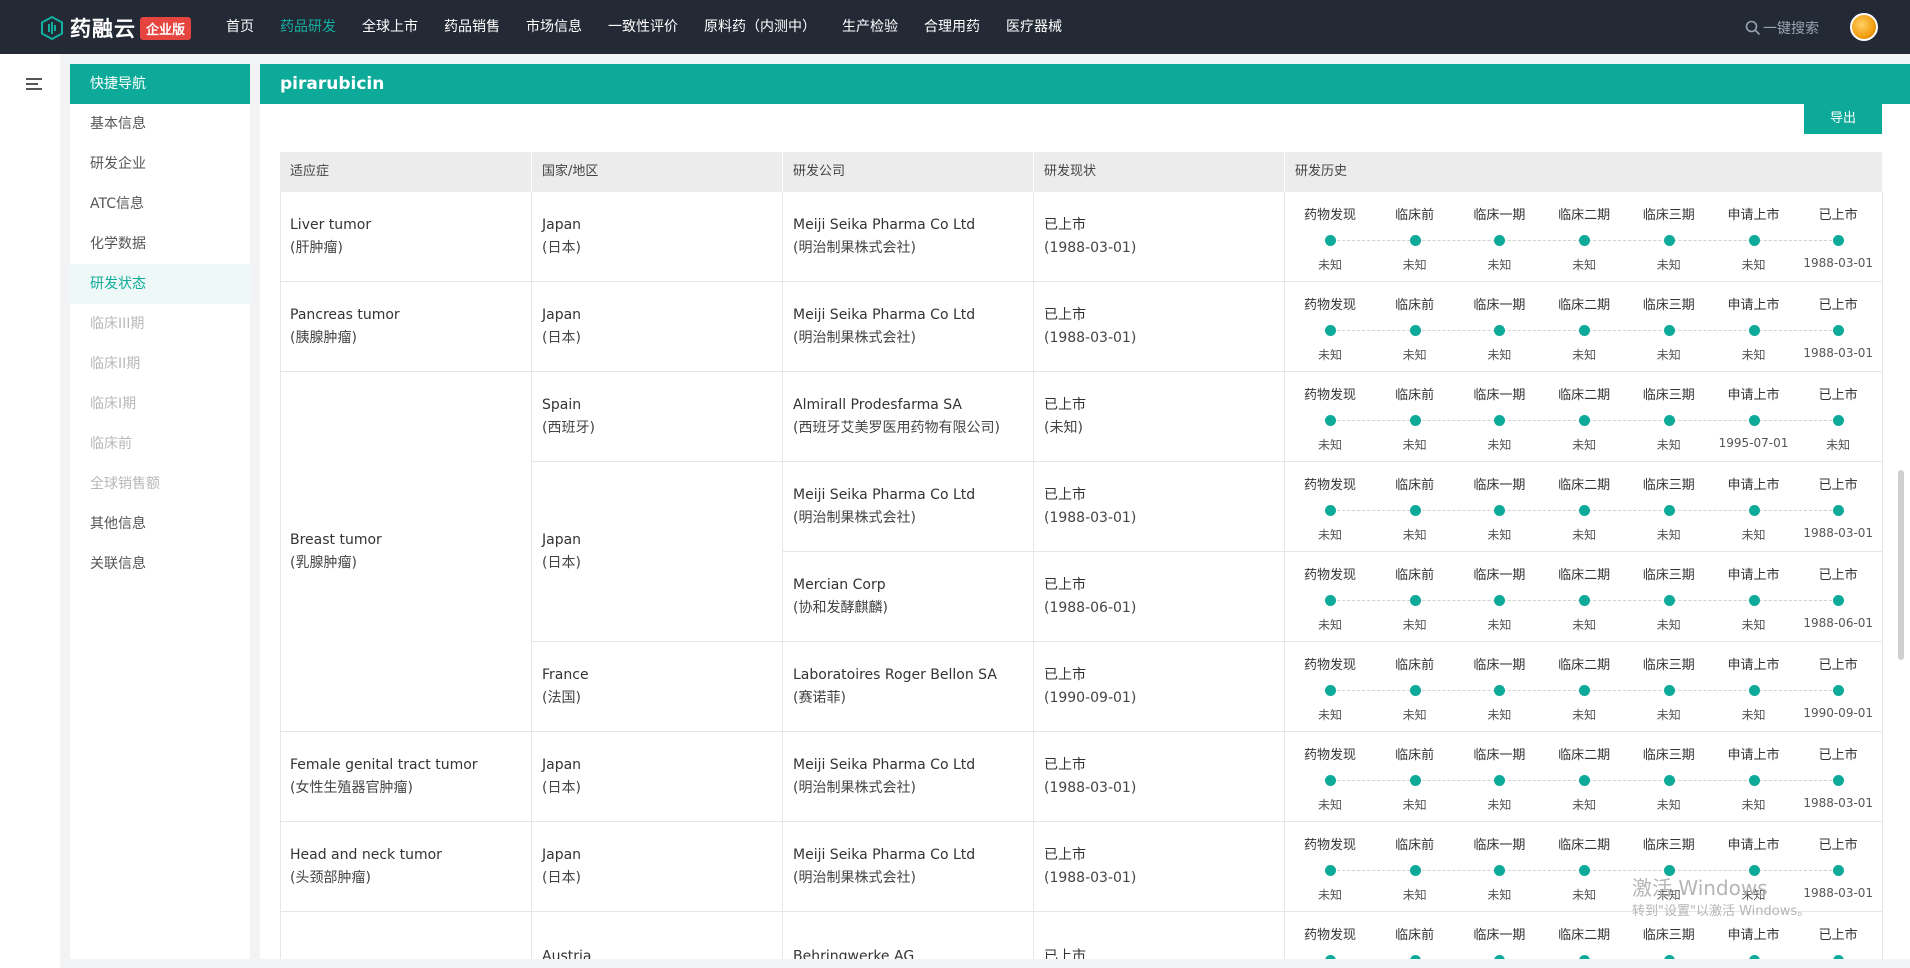 This screenshot has height=968, width=1910. Describe the element at coordinates (562, 314) in the screenshot. I see `country-cell-en: Japan` at that location.